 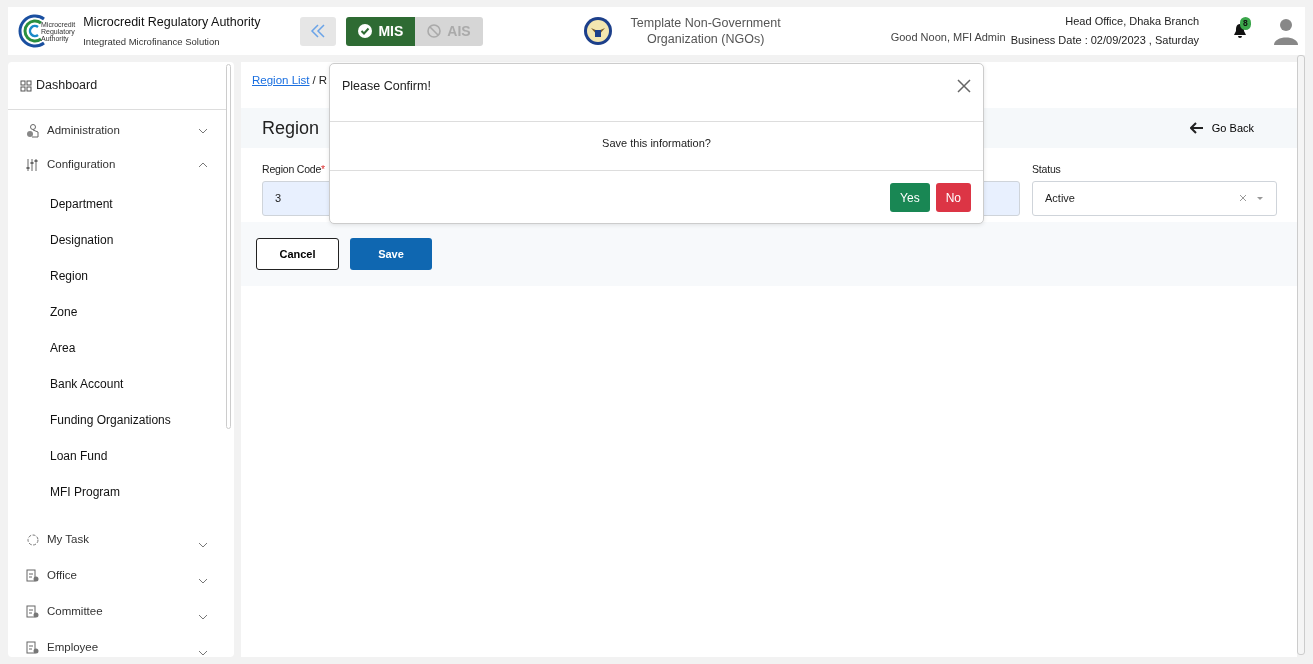 I want to click on arrow-left-icon, so click(x=1196, y=128).